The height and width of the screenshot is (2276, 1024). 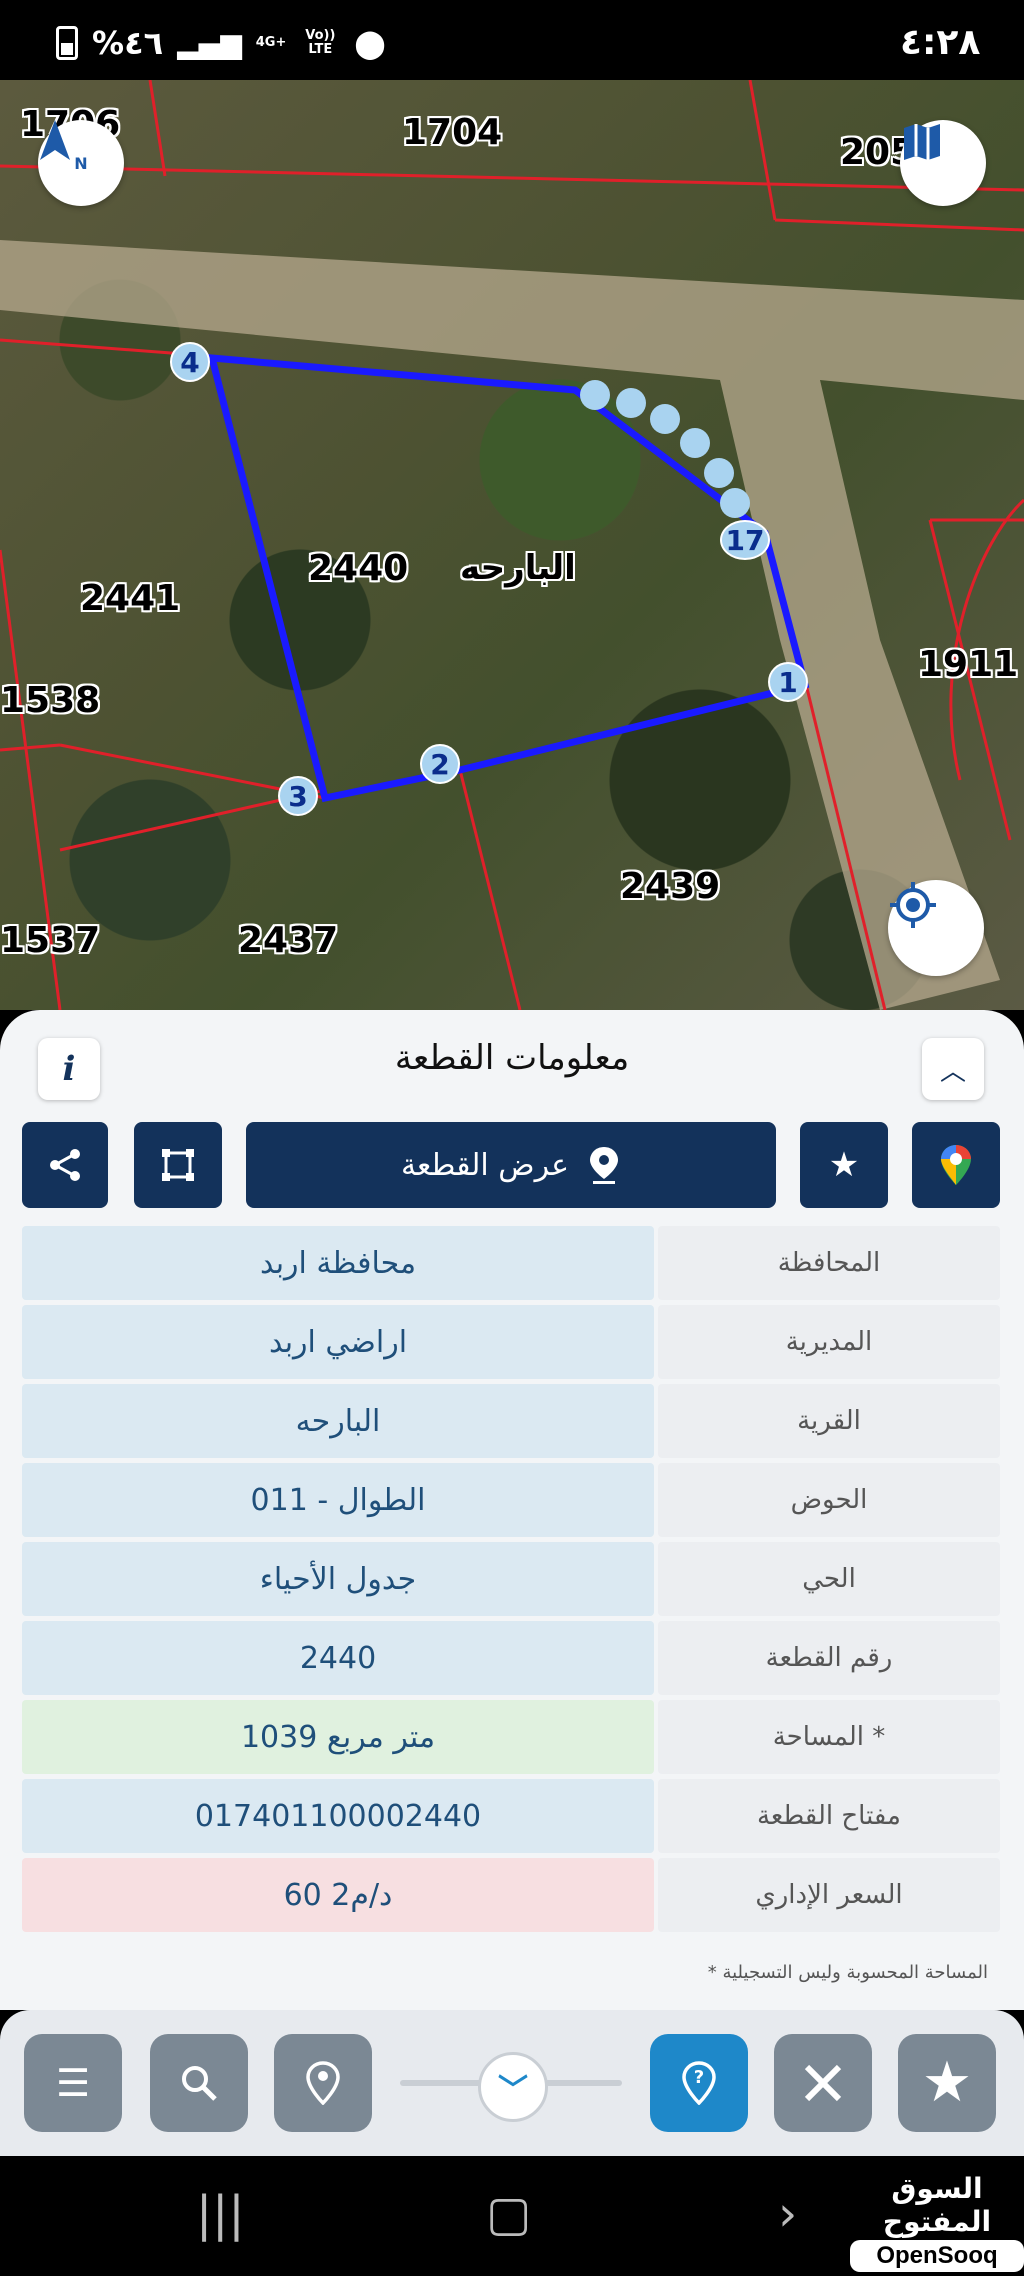 I want to click on volte-label: Vo)) LTE, so click(x=320, y=42).